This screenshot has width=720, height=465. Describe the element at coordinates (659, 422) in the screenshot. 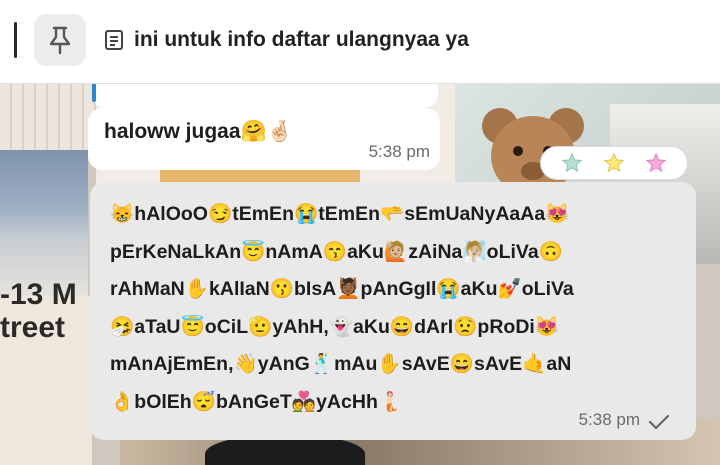

I see `sent-check-icon` at that location.